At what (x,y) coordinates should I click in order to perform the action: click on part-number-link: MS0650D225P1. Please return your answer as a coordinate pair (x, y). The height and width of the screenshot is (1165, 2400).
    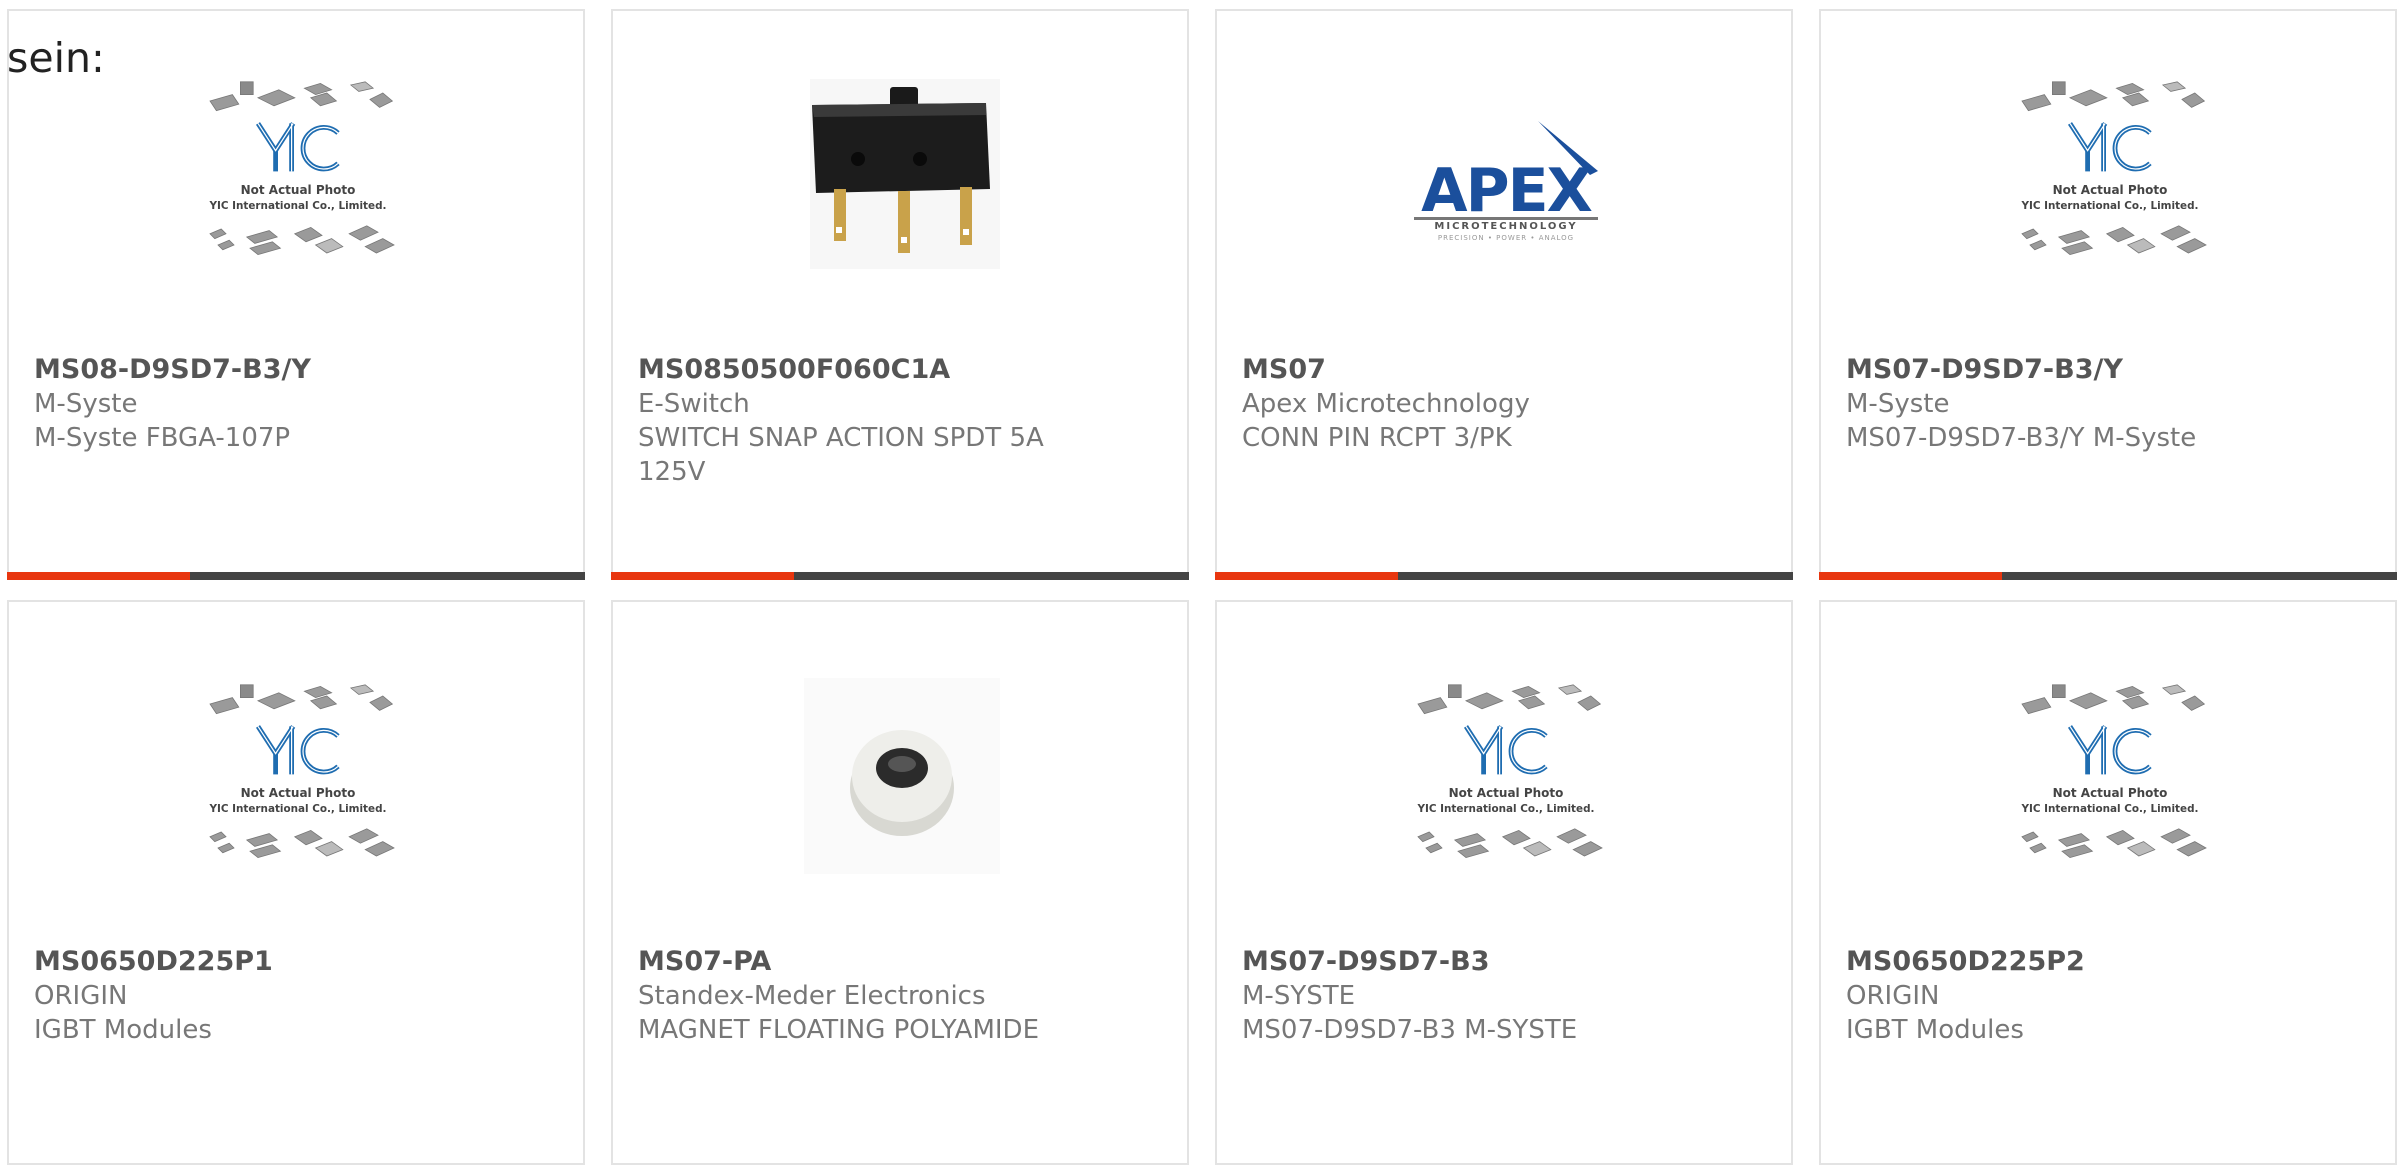
    Looking at the image, I should click on (254, 962).